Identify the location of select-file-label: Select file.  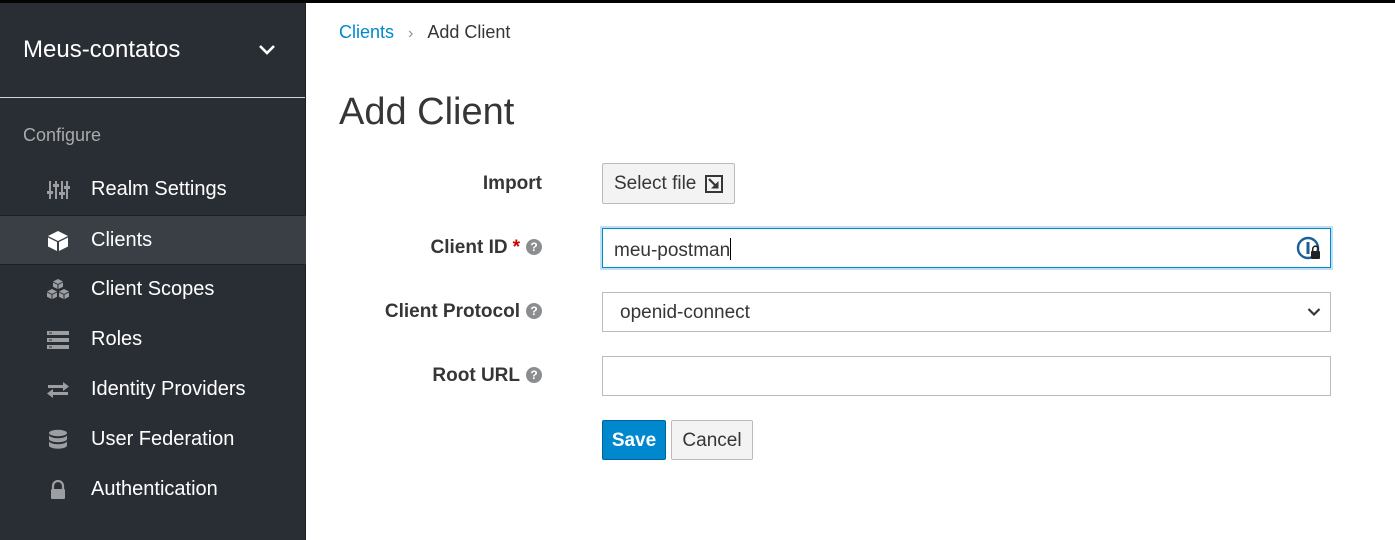
(655, 183).